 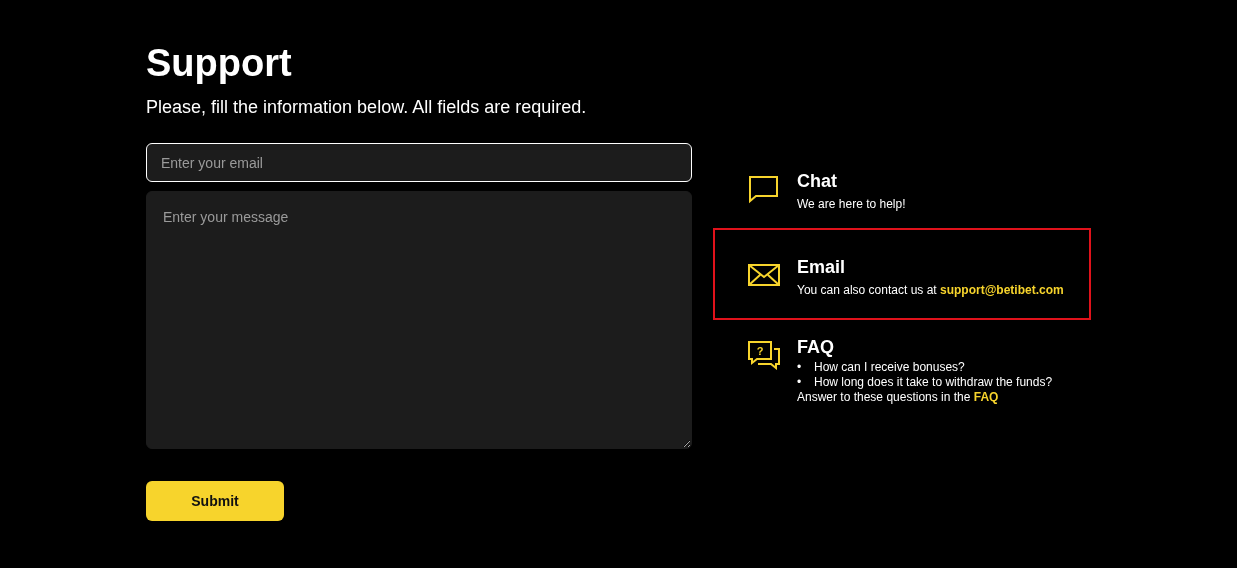 I want to click on faq-link: FAQ, so click(x=986, y=397).